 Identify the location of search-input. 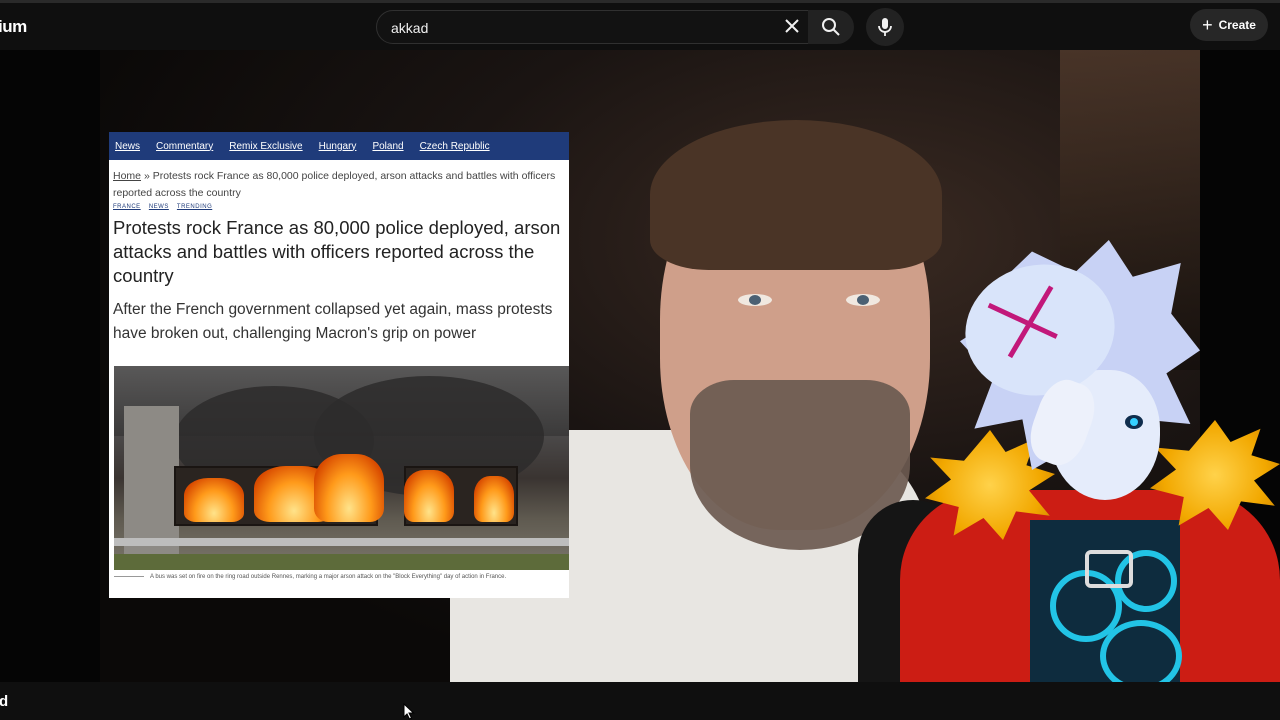
(581, 28).